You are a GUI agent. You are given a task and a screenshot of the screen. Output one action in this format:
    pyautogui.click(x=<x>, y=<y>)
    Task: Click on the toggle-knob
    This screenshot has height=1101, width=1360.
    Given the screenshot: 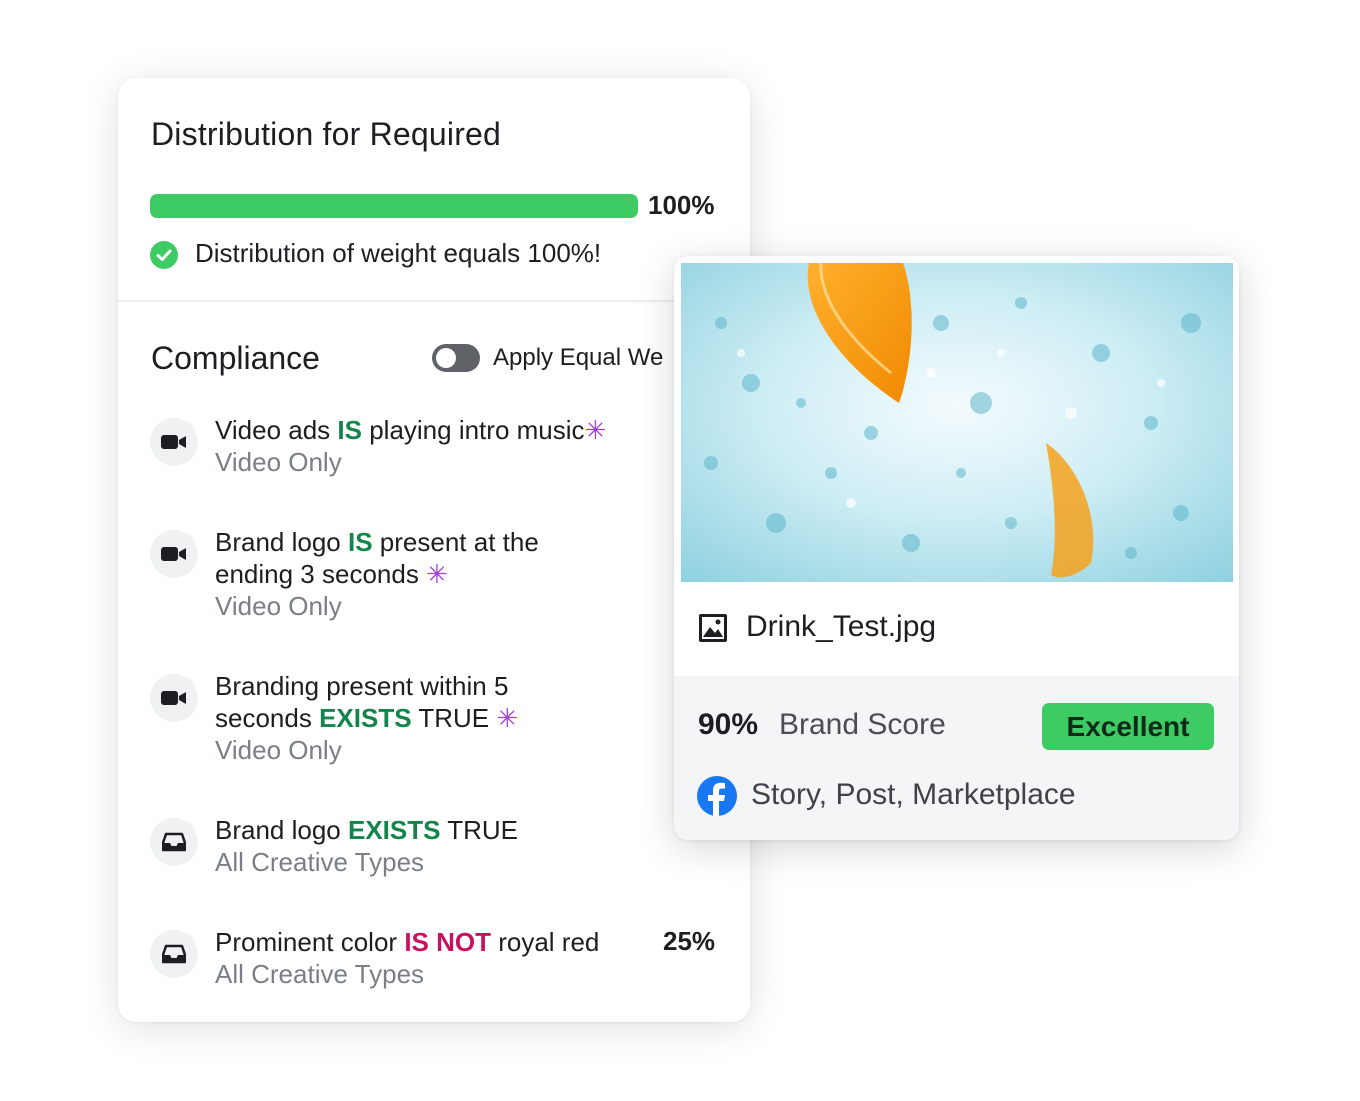 What is the action you would take?
    pyautogui.click(x=446, y=358)
    